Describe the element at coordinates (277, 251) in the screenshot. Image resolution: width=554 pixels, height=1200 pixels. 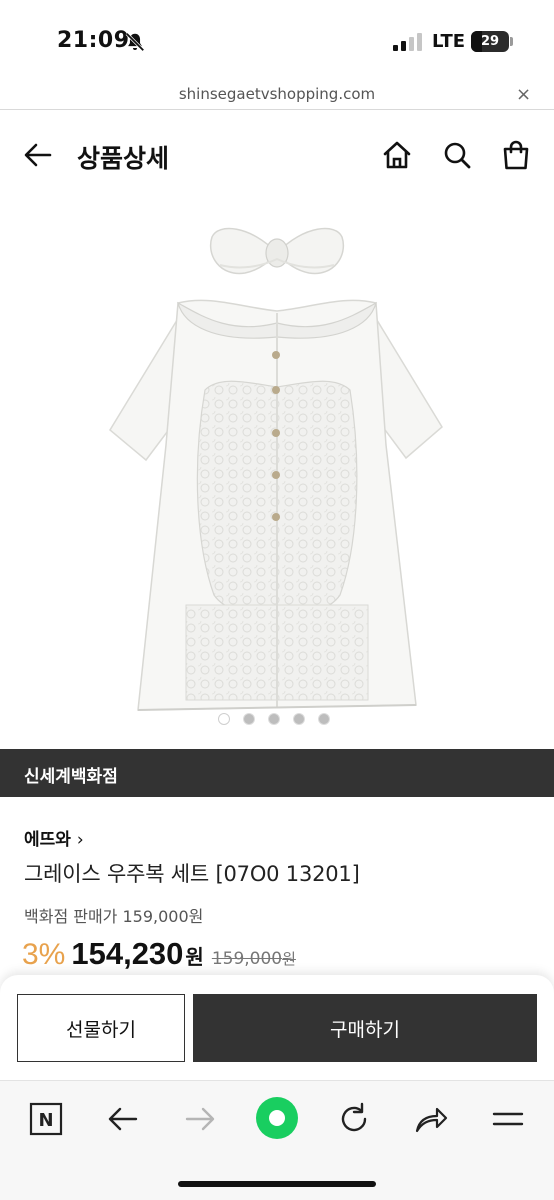
I see `bow-headband` at that location.